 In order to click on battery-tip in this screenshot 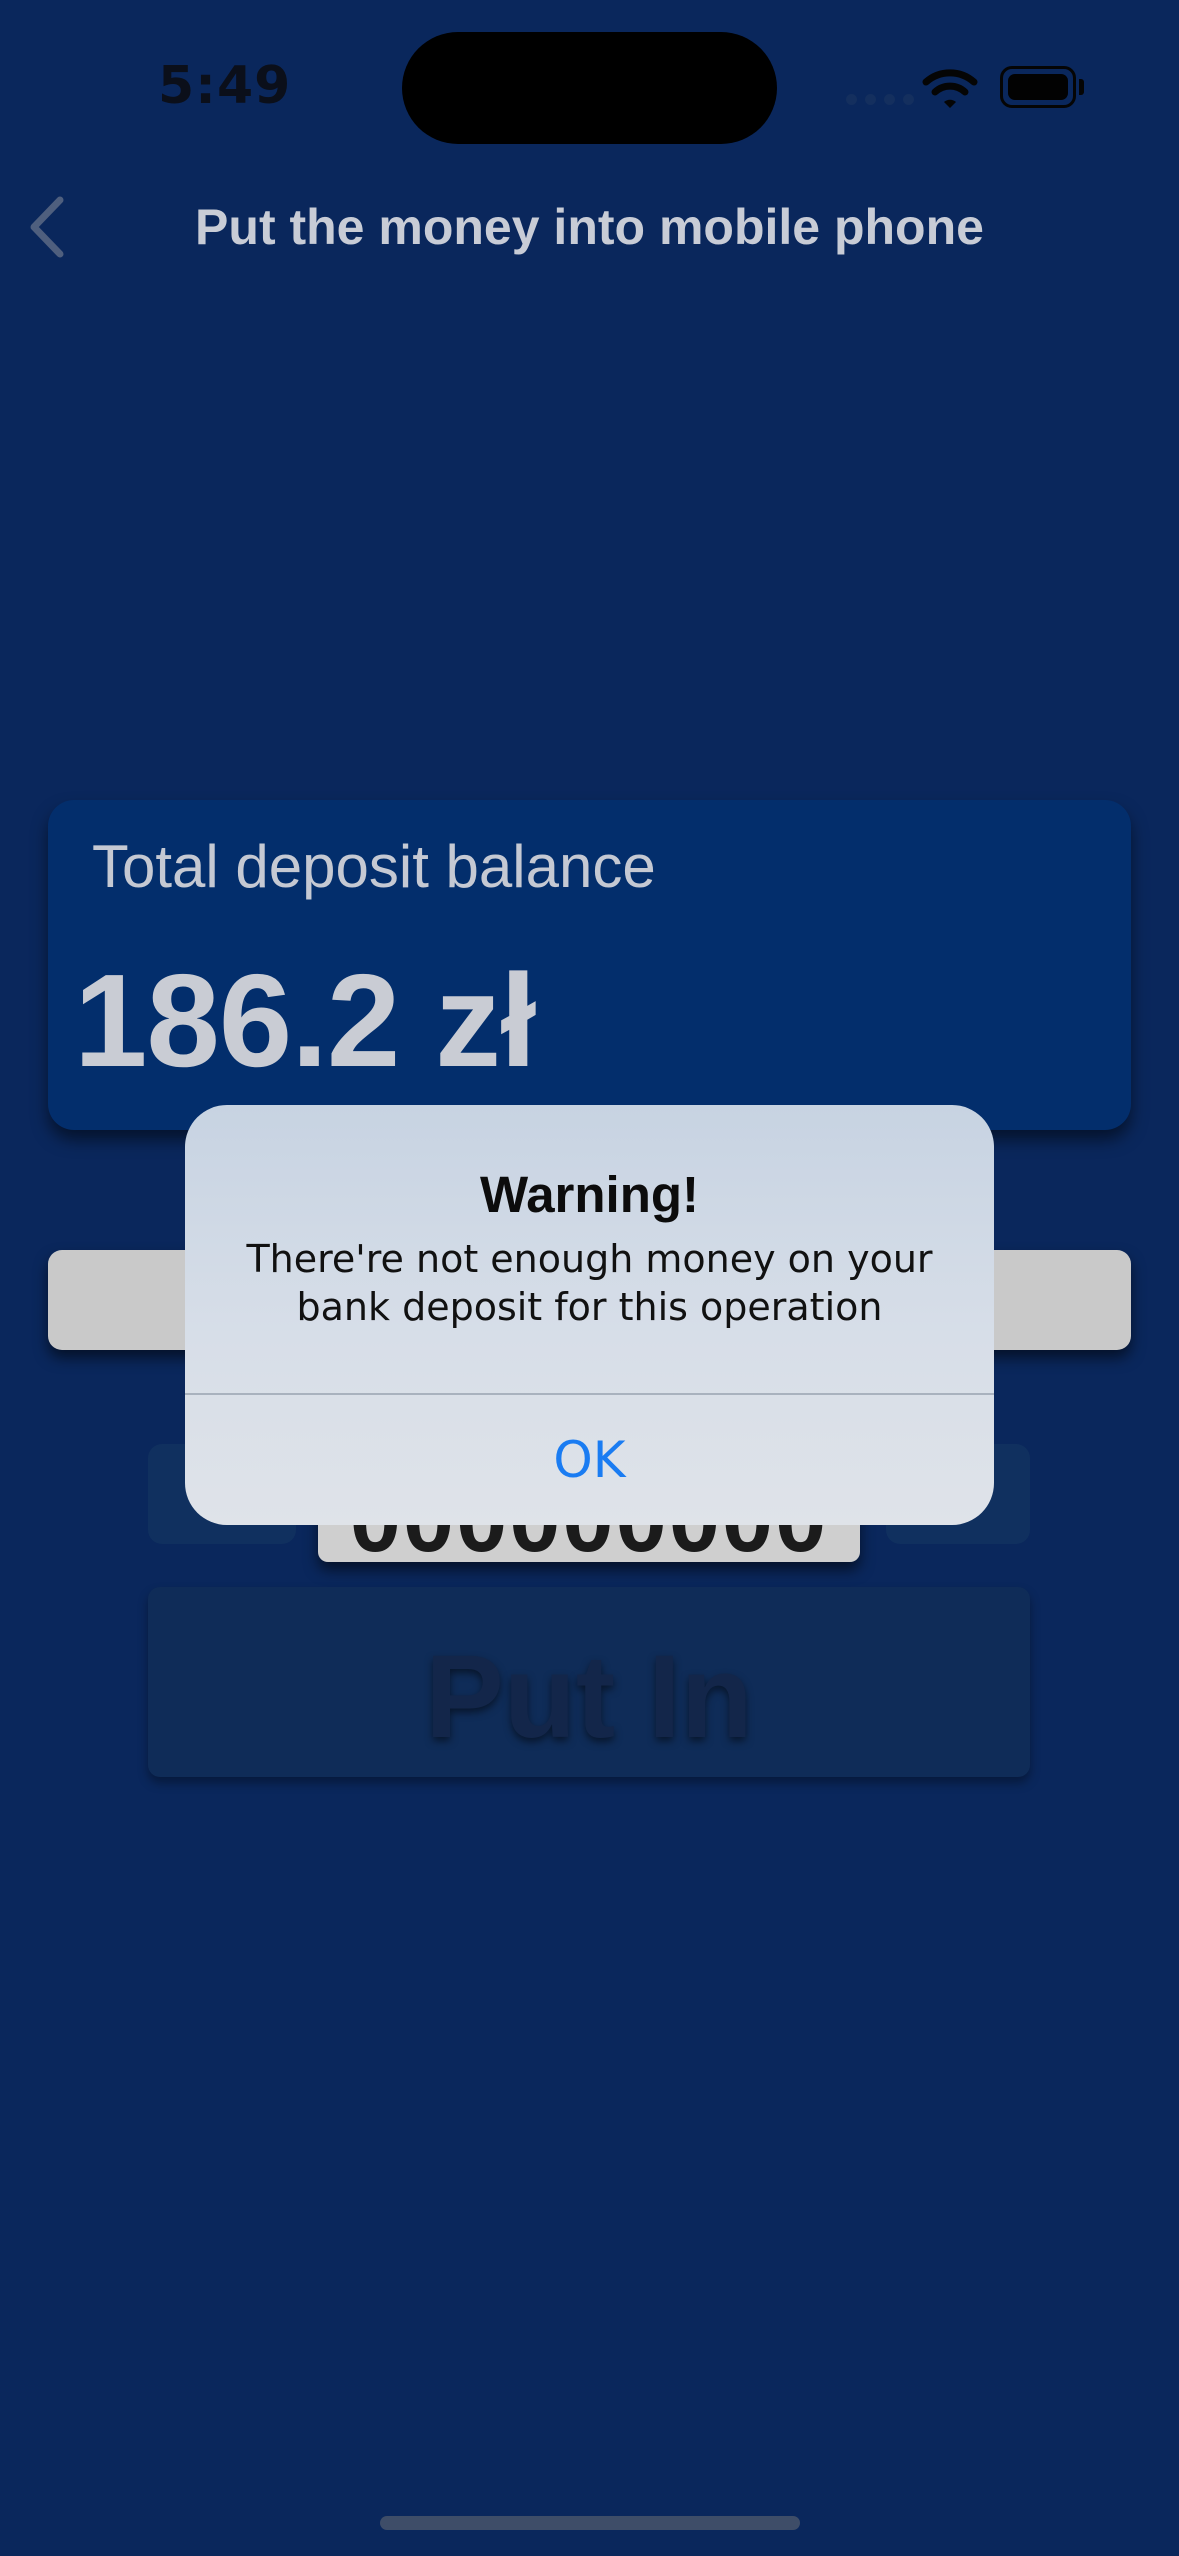, I will do `click(1081, 87)`.